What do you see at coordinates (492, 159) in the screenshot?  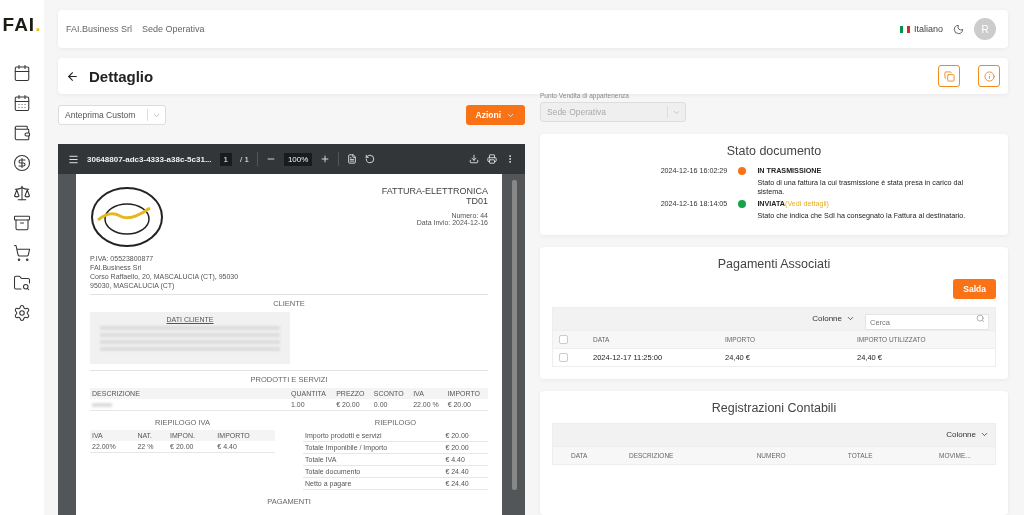 I see `print-icon` at bounding box center [492, 159].